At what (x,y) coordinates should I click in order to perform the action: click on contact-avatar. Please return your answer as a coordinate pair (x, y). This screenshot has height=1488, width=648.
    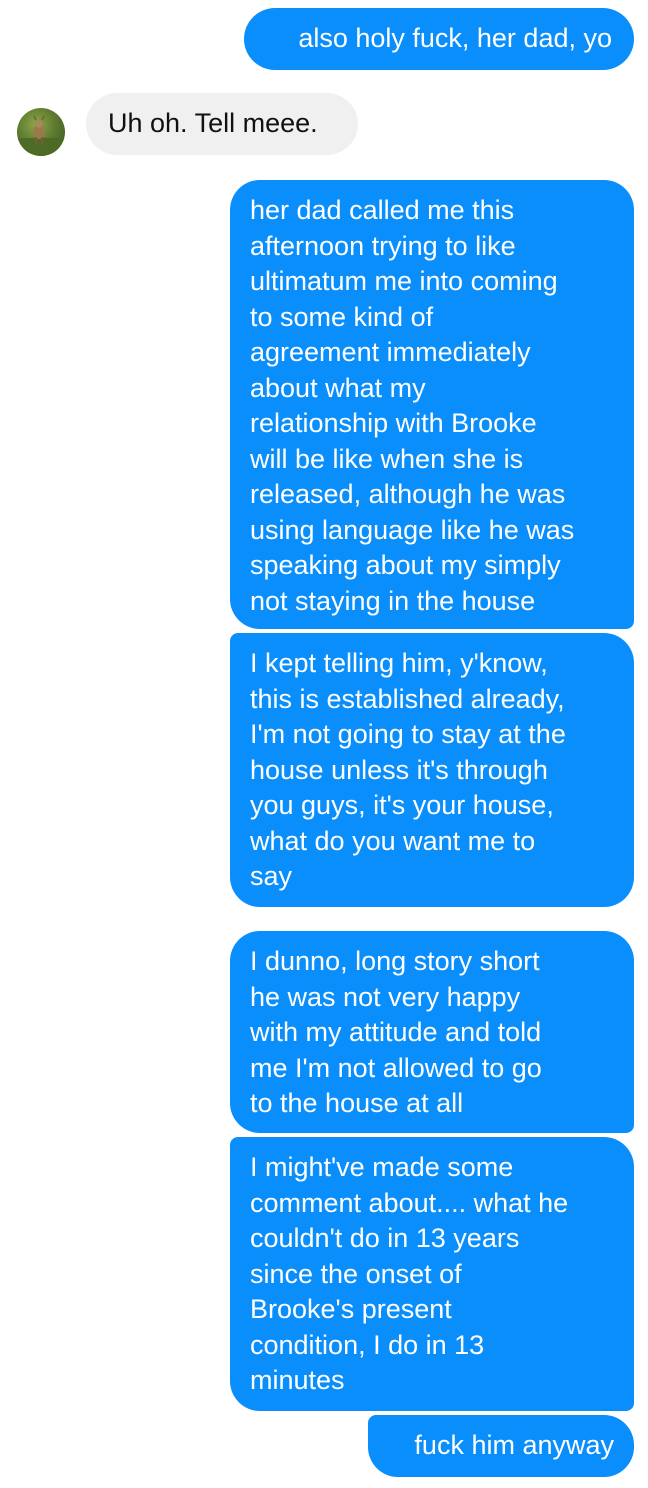
    Looking at the image, I should click on (41, 132).